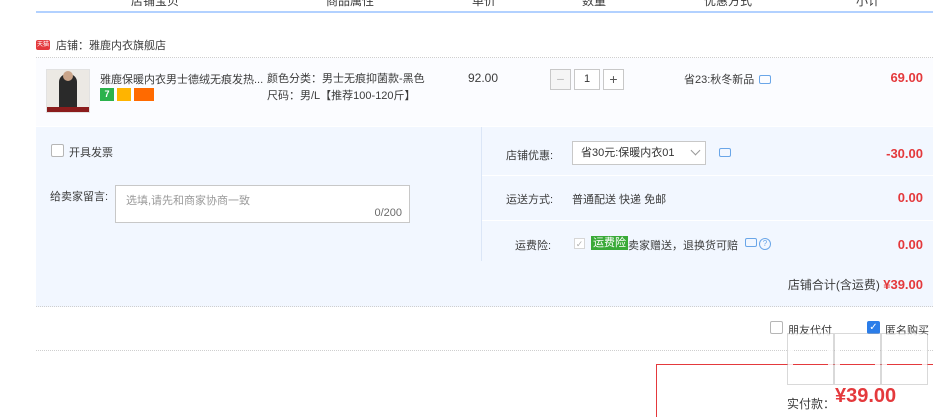 Image resolution: width=933 pixels, height=417 pixels. I want to click on item-subtotal: 69.00, so click(906, 77).